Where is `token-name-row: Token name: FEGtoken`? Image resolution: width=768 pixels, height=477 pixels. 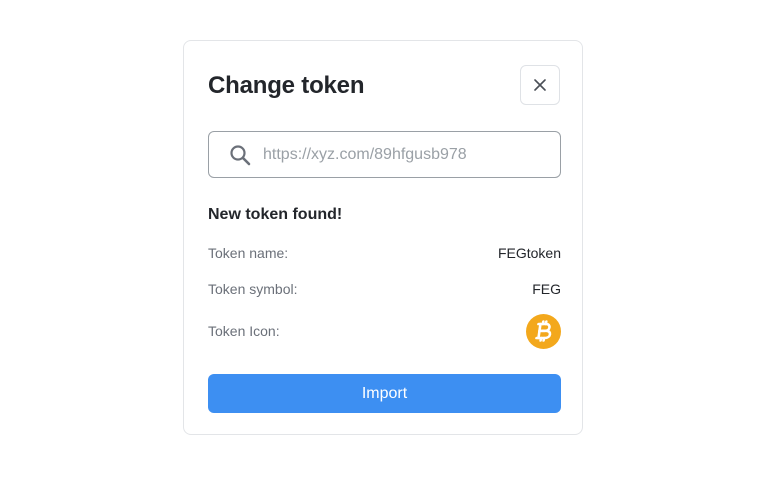
token-name-row: Token name: FEGtoken is located at coordinates (384, 253).